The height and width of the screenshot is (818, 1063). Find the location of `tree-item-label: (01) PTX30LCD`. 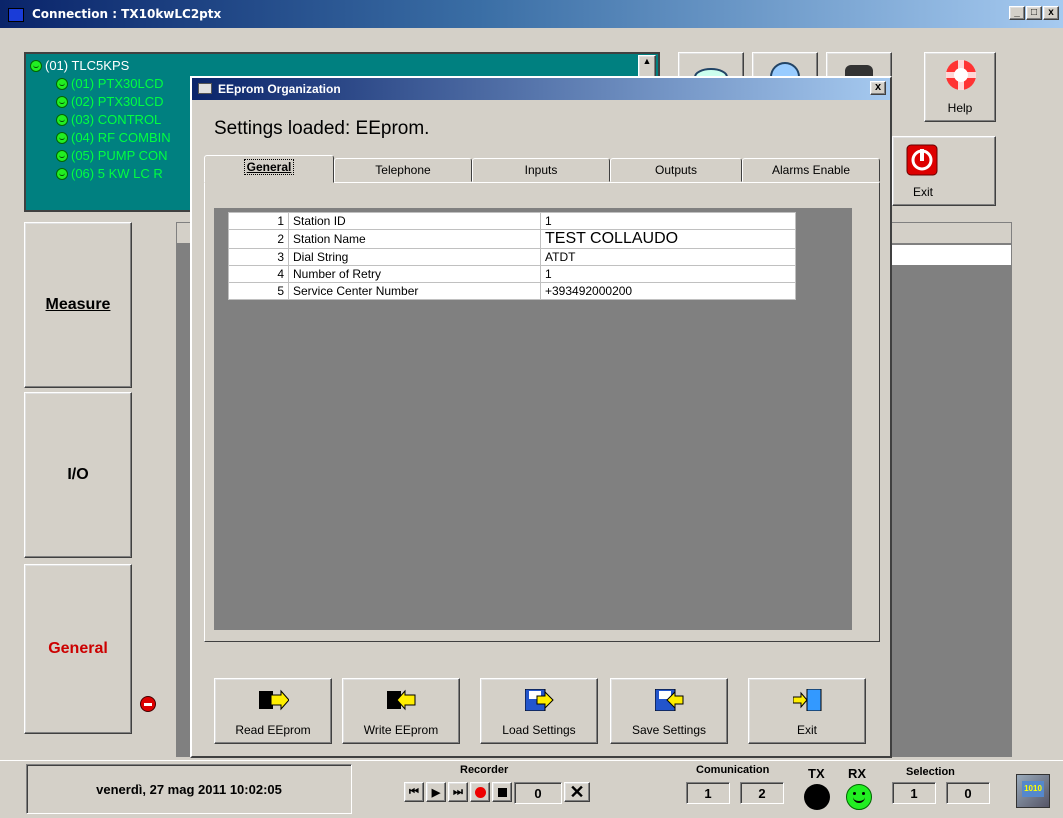

tree-item-label: (01) PTX30LCD is located at coordinates (117, 83).